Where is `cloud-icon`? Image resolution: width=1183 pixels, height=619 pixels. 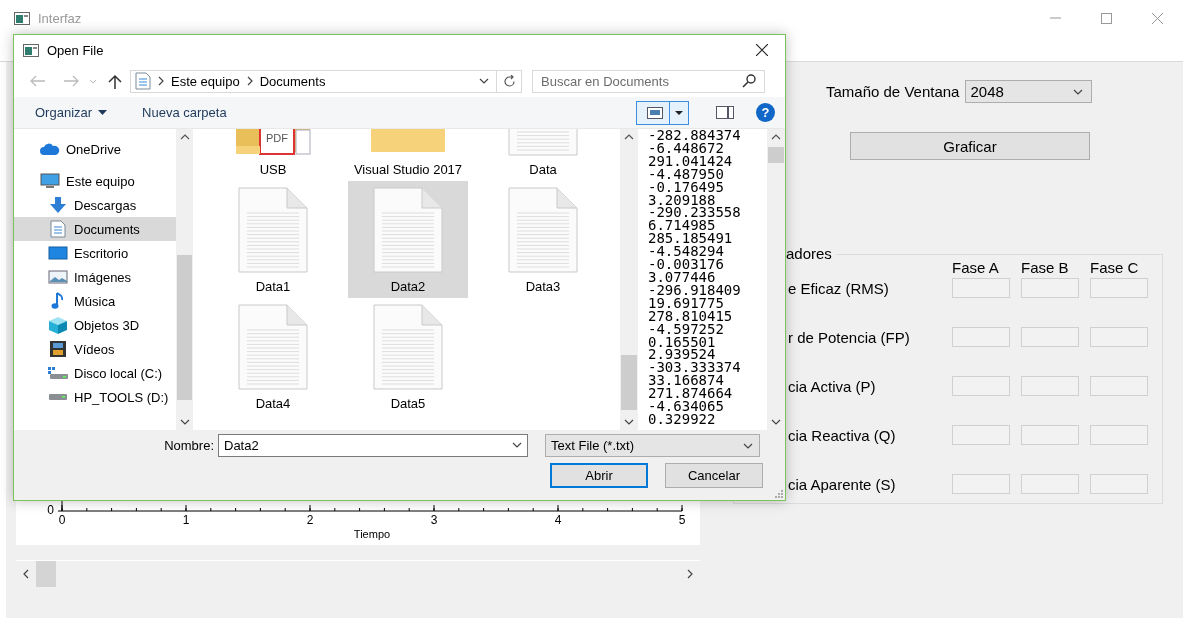
cloud-icon is located at coordinates (50, 149).